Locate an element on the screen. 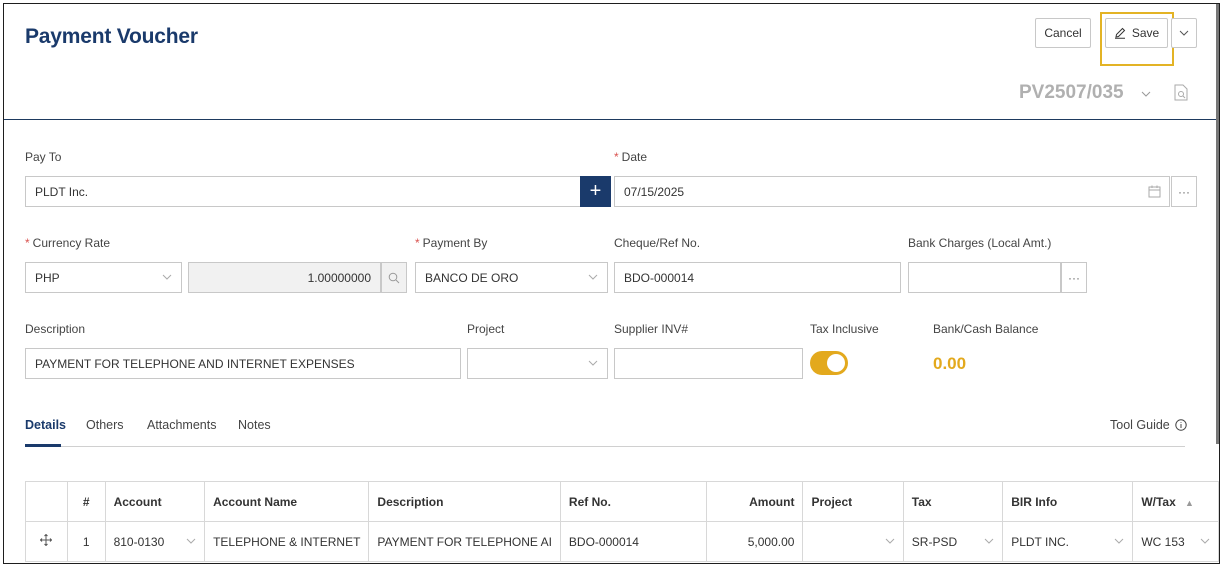 The width and height of the screenshot is (1224, 567). payment-by-select: BANCO DE ORO is located at coordinates (511, 277).